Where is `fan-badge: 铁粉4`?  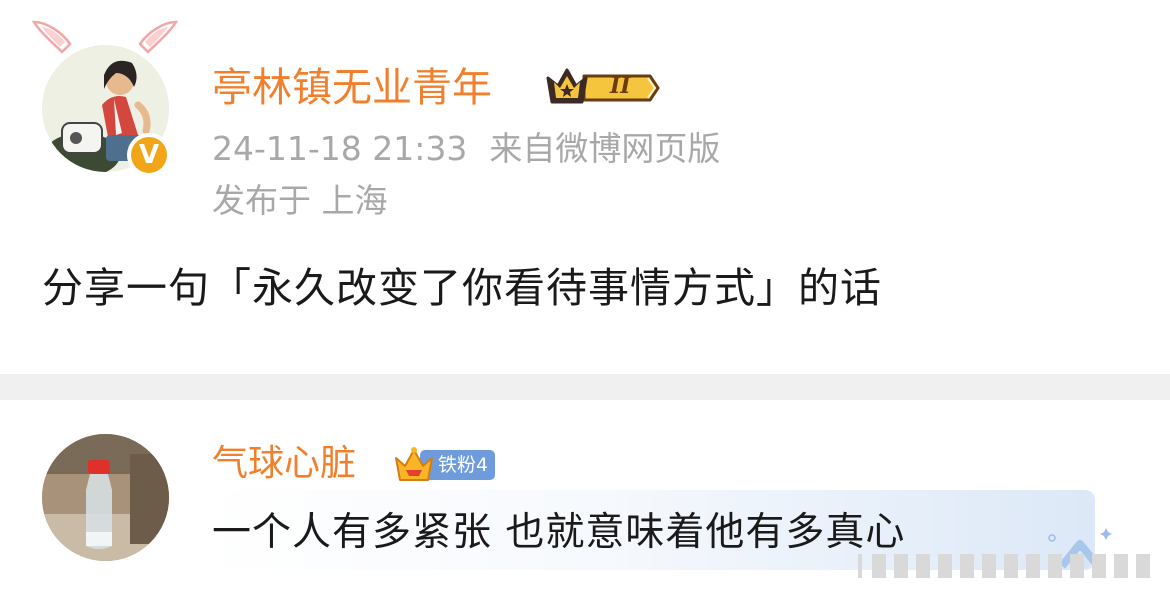 fan-badge: 铁粉4 is located at coordinates (448, 464).